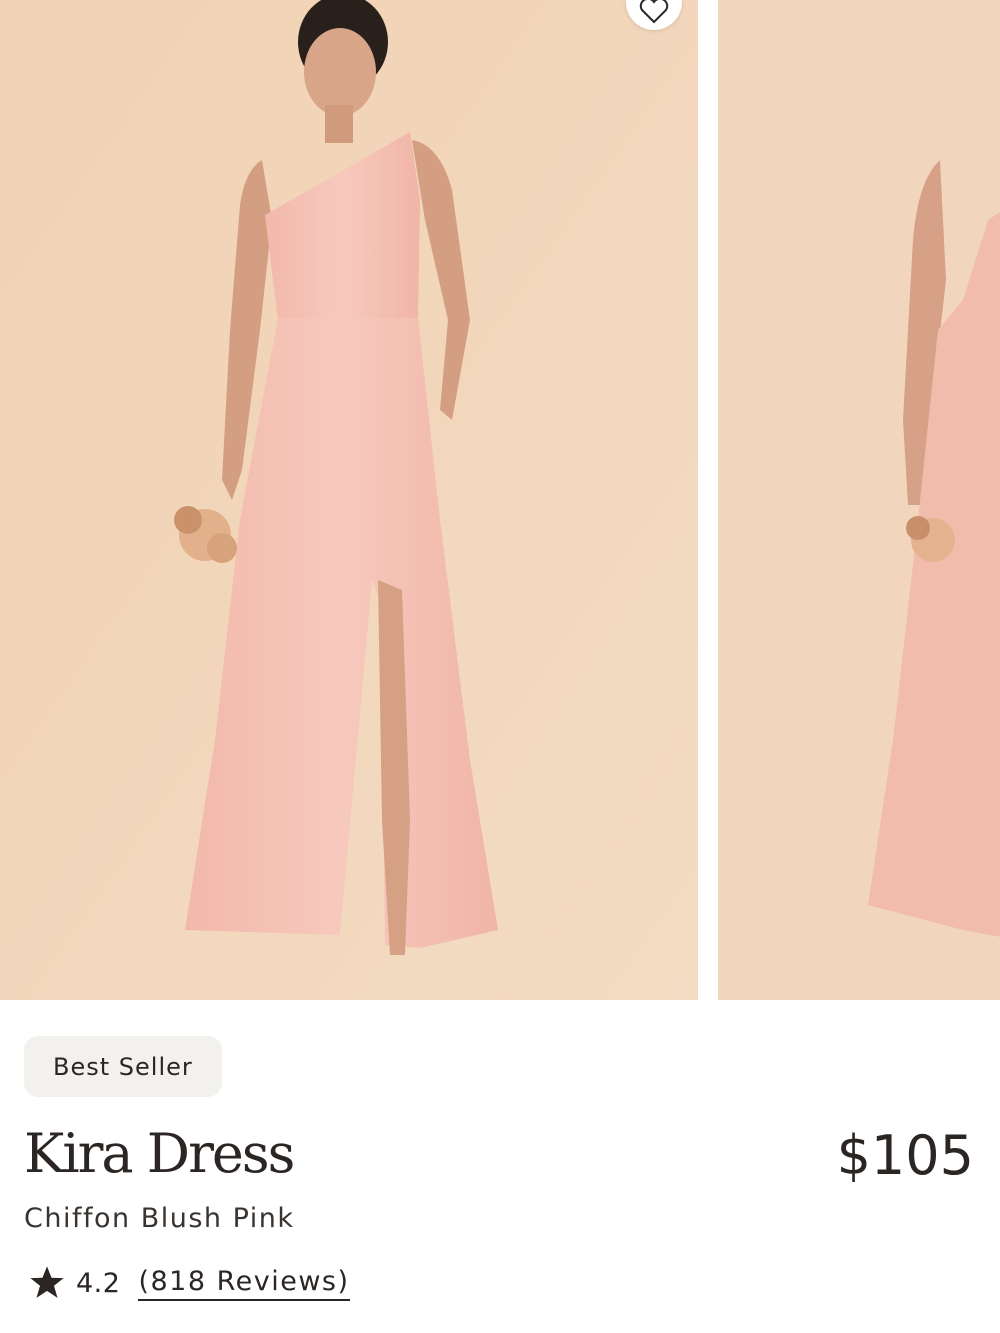  What do you see at coordinates (47, 1282) in the screenshot?
I see `star-icon` at bounding box center [47, 1282].